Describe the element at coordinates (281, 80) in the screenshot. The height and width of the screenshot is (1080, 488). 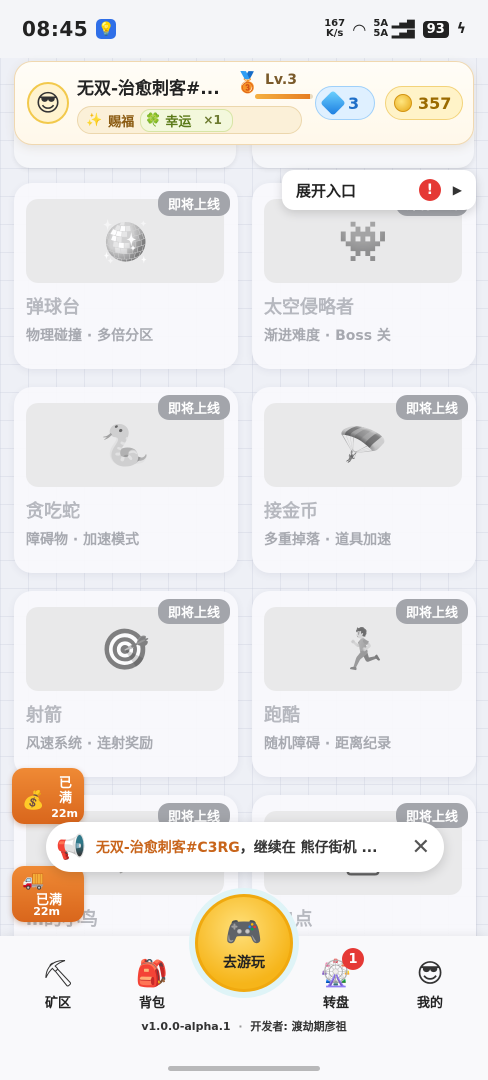
I see `level-label: Lv.3` at that location.